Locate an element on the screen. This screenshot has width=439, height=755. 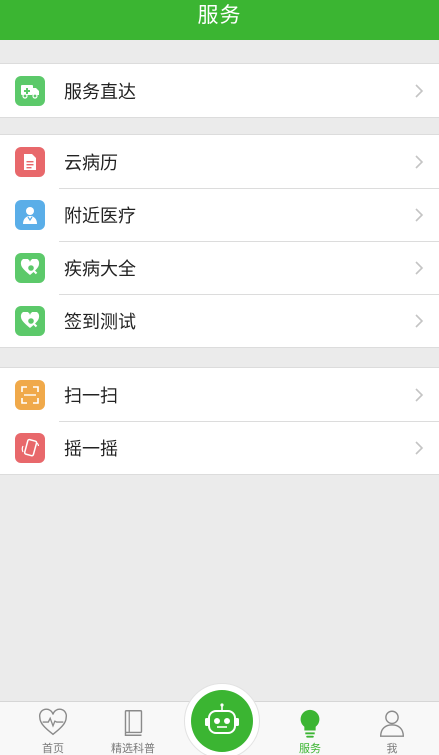
tab-services: 服务 is located at coordinates (310, 728).